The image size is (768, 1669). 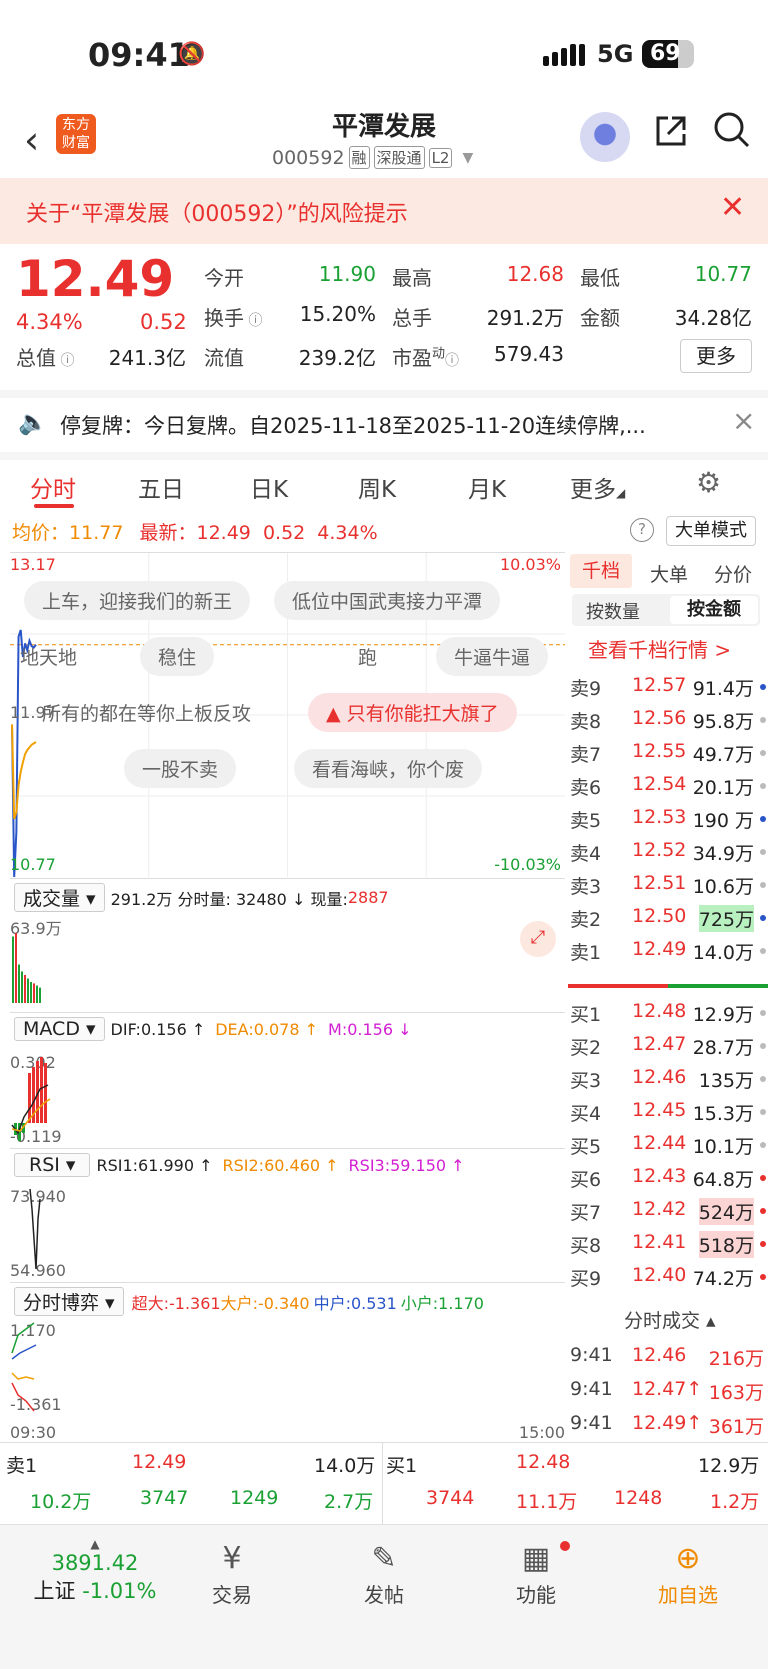 I want to click on expand-icon: ⤢, so click(x=538, y=939).